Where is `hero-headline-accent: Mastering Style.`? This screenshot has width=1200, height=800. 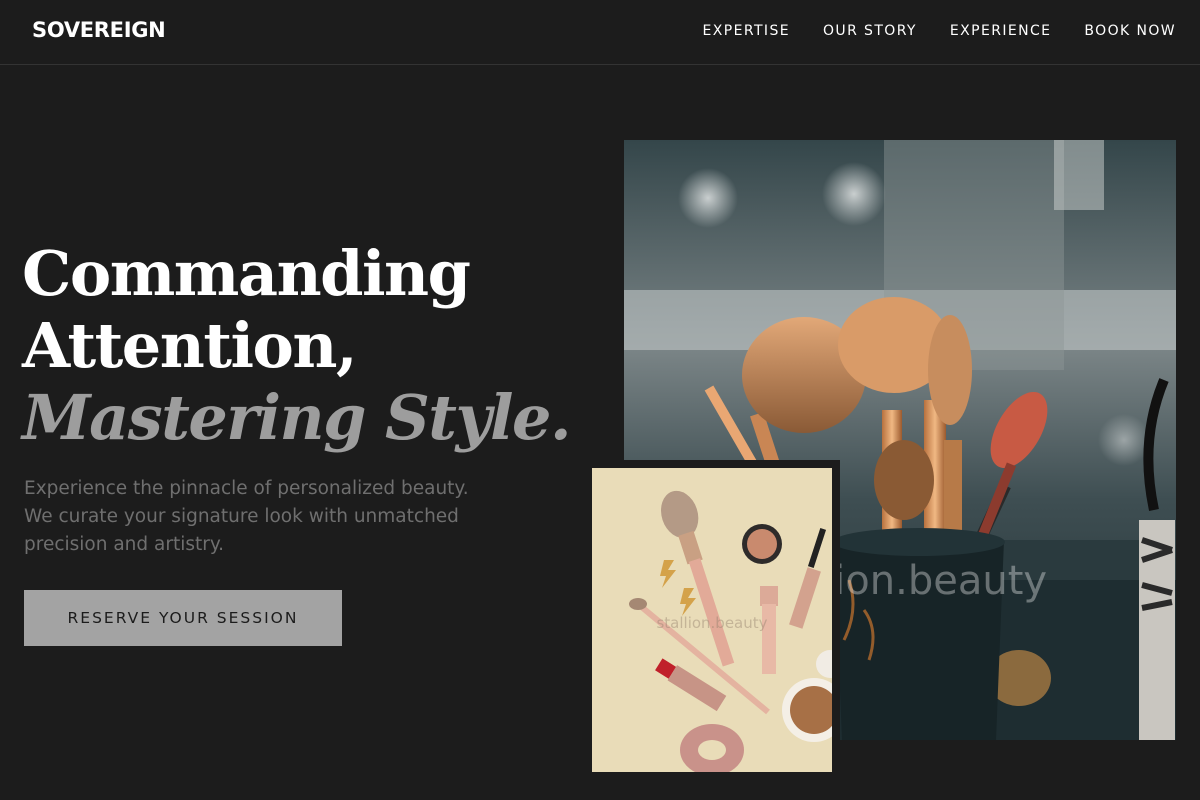 hero-headline-accent: Mastering Style. is located at coordinates (297, 417).